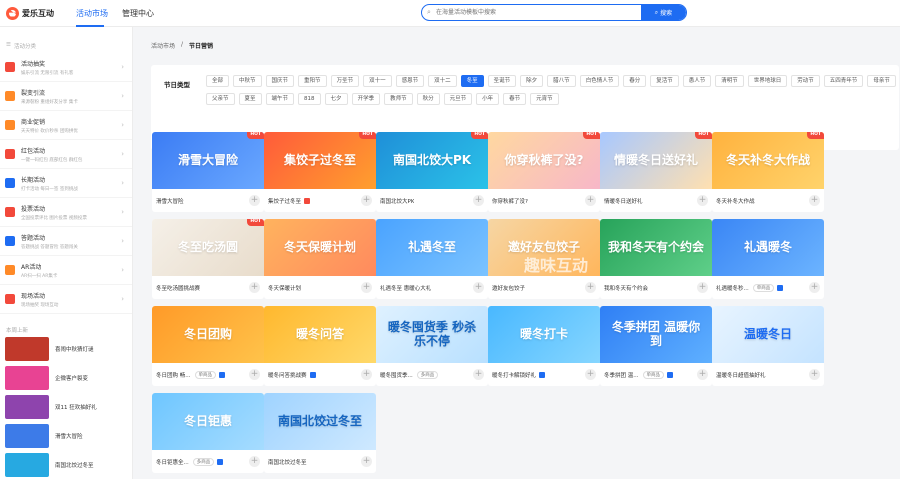 This screenshot has height=479, width=900. What do you see at coordinates (66, 406) in the screenshot?
I see `recent-item: 双11 狂欢抽好礼` at bounding box center [66, 406].